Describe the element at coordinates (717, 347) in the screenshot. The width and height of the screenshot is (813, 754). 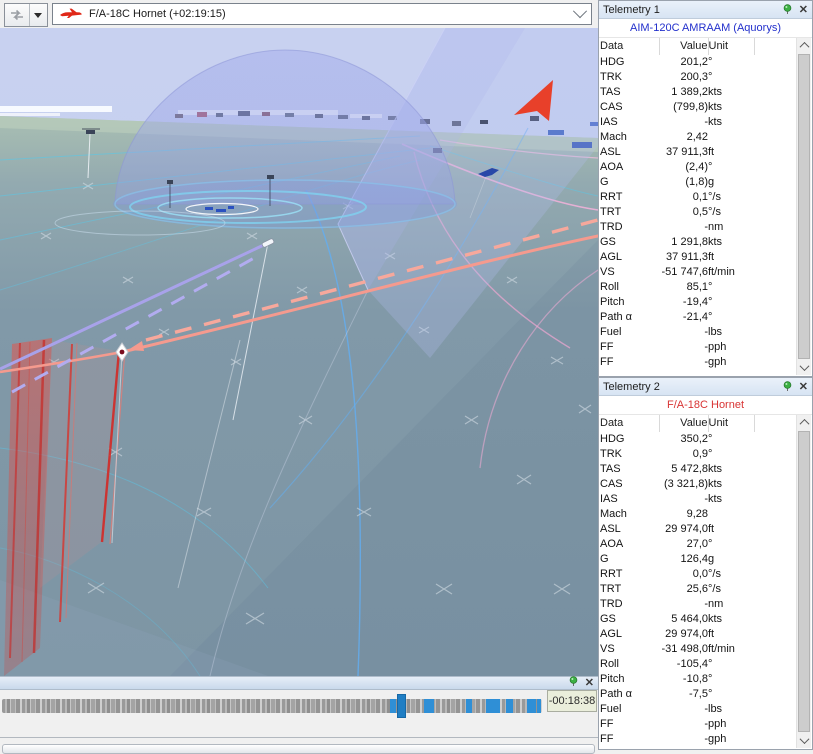
I see `data-unit: pph` at that location.